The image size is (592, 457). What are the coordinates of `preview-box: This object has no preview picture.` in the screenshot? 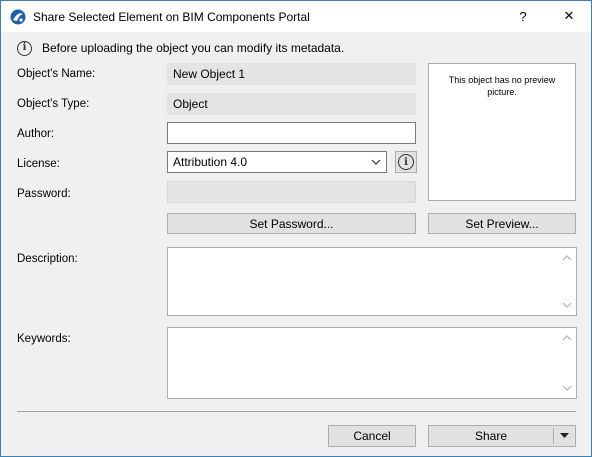 It's located at (502, 132).